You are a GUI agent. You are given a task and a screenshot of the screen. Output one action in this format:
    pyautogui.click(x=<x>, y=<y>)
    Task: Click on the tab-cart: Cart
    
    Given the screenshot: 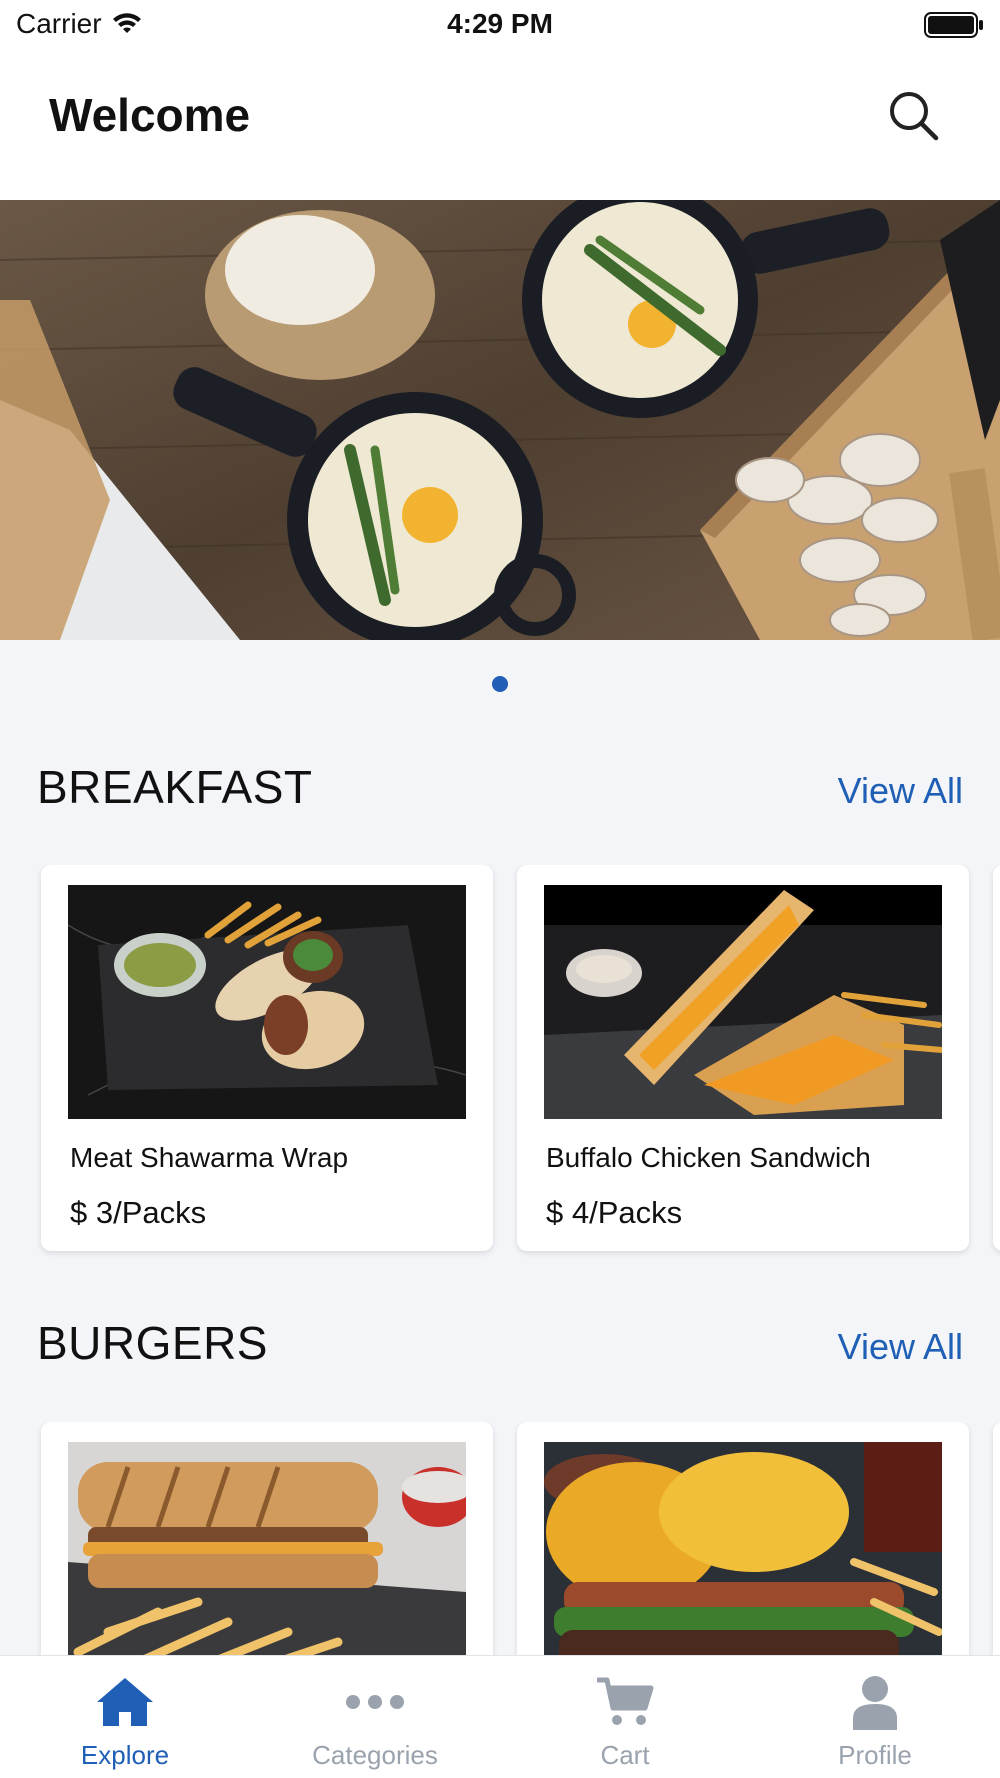 What is the action you would take?
    pyautogui.click(x=625, y=1717)
    